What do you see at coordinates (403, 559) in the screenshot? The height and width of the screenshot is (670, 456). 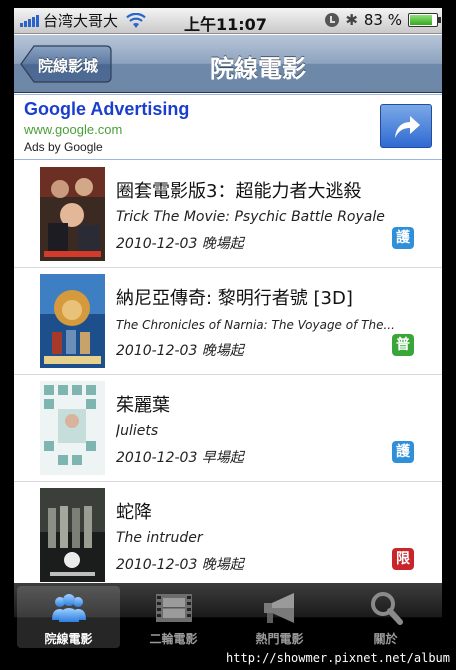 I see `rating-badge: 限` at bounding box center [403, 559].